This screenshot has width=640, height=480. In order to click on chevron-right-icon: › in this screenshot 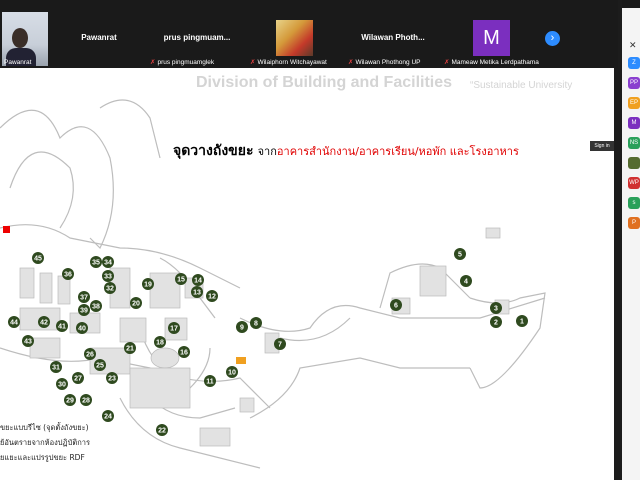, I will do `click(552, 38)`.